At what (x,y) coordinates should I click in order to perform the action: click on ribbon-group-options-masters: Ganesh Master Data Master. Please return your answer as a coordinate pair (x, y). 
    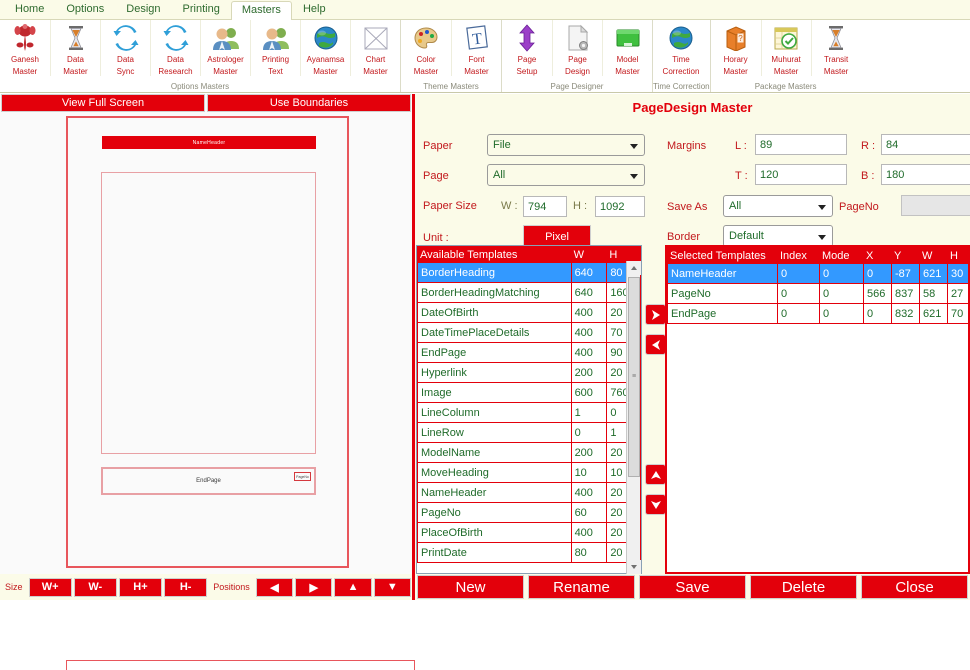
    Looking at the image, I should click on (200, 56).